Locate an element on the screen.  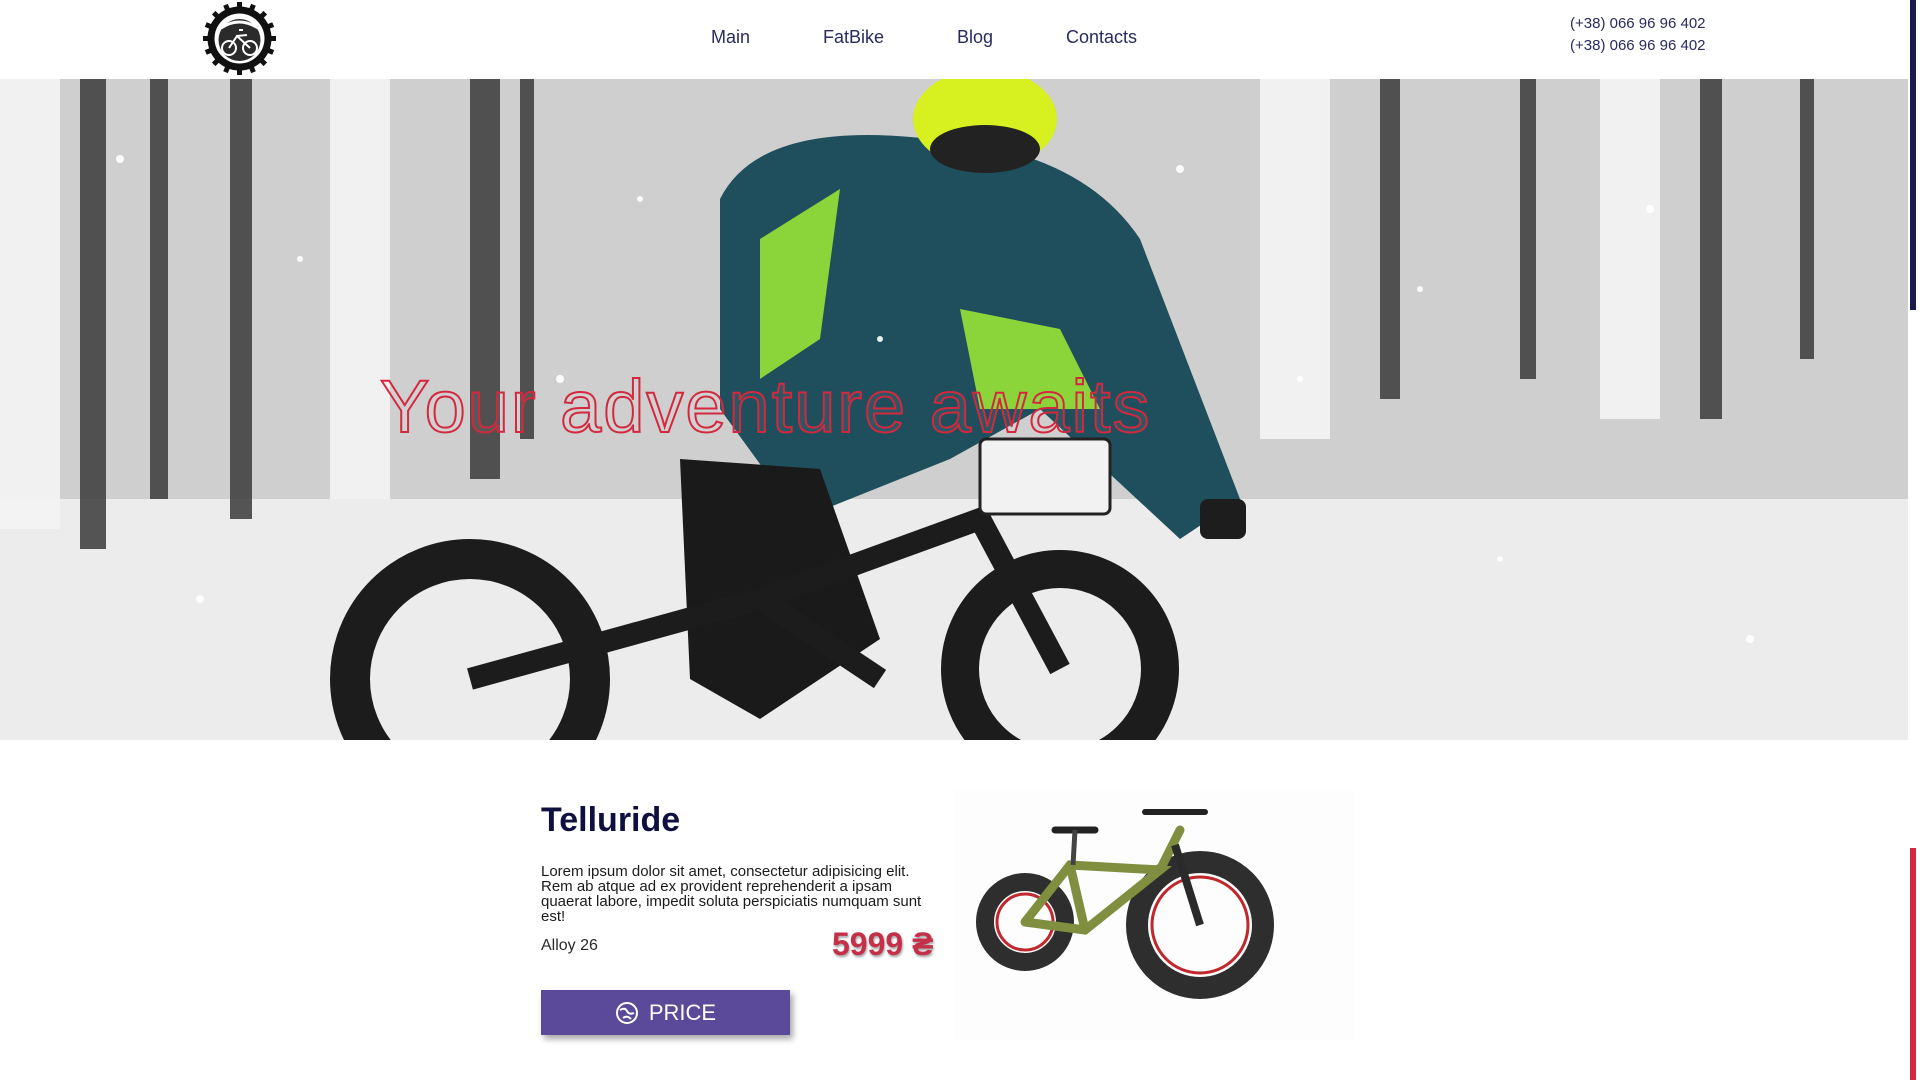
globe-icon is located at coordinates (627, 1013).